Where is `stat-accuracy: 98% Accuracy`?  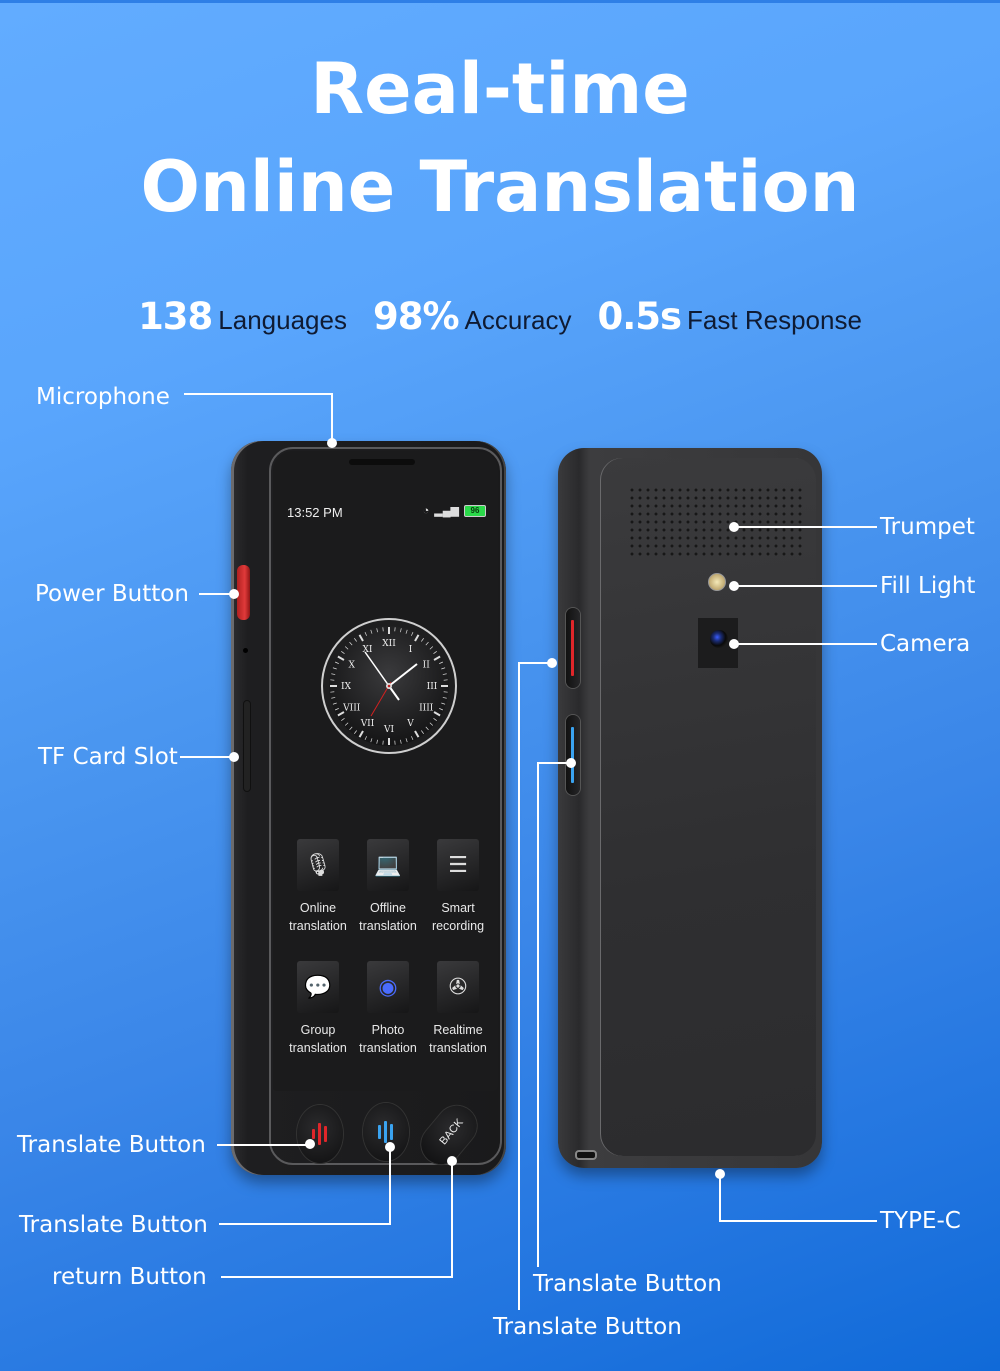 stat-accuracy: 98% Accuracy is located at coordinates (472, 316).